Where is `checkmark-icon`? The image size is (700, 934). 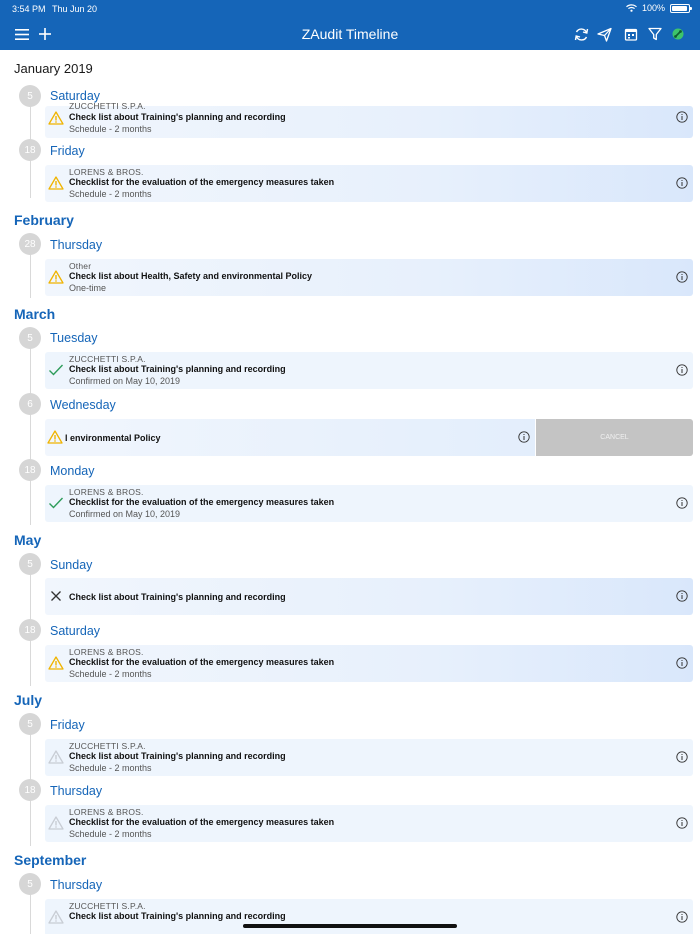
checkmark-icon is located at coordinates (56, 503).